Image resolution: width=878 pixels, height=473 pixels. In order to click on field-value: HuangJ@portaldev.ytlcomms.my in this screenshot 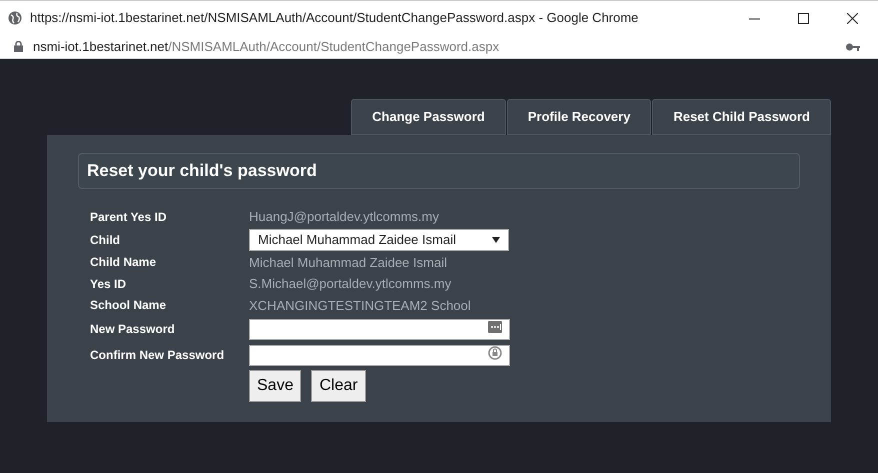, I will do `click(344, 217)`.